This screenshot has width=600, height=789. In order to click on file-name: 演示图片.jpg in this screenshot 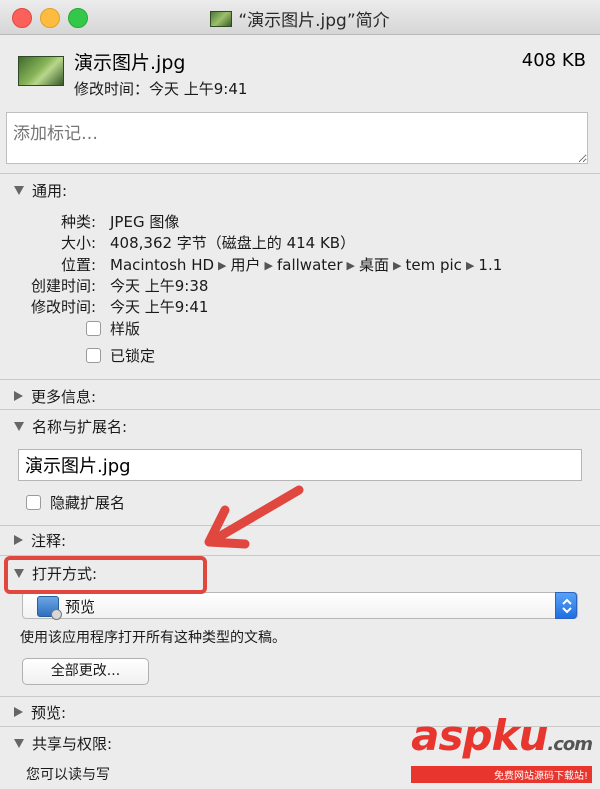, I will do `click(130, 63)`.